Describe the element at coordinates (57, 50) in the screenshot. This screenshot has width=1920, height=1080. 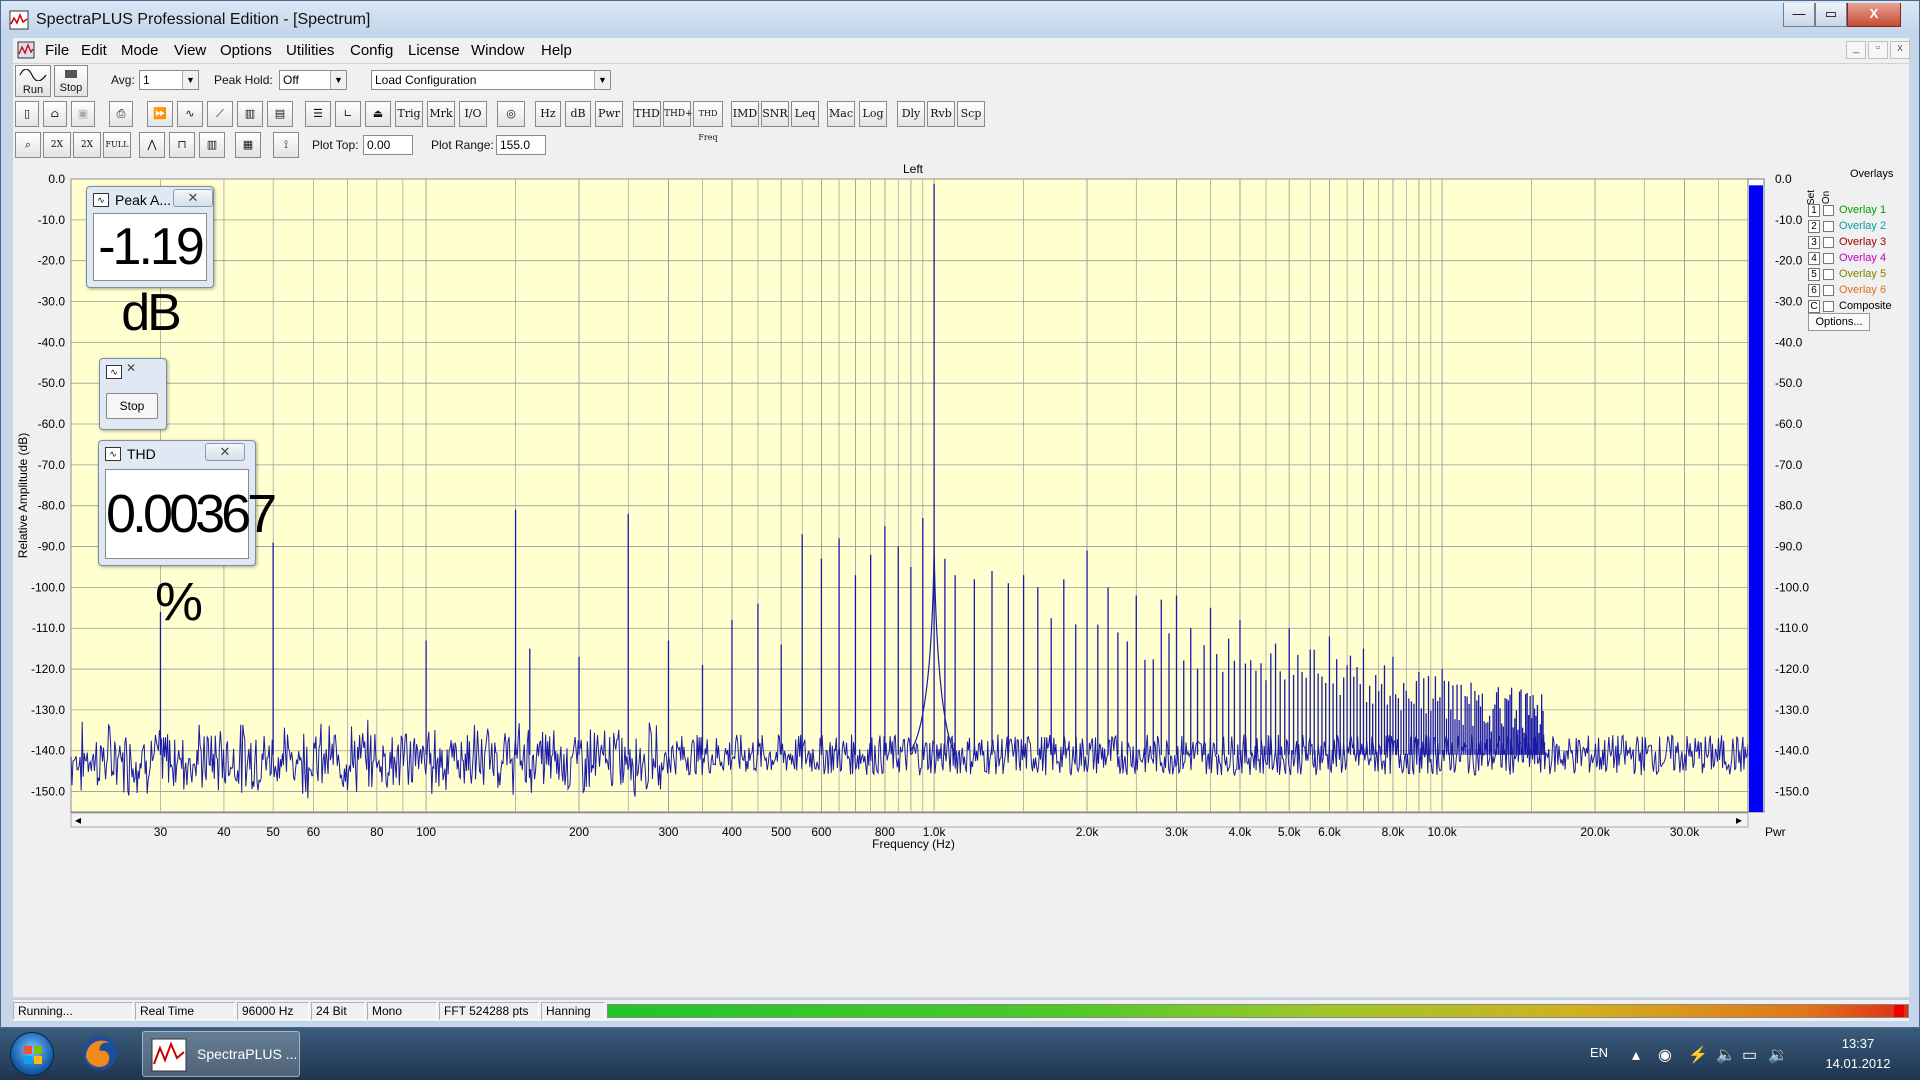
I see `menu-file: File` at that location.